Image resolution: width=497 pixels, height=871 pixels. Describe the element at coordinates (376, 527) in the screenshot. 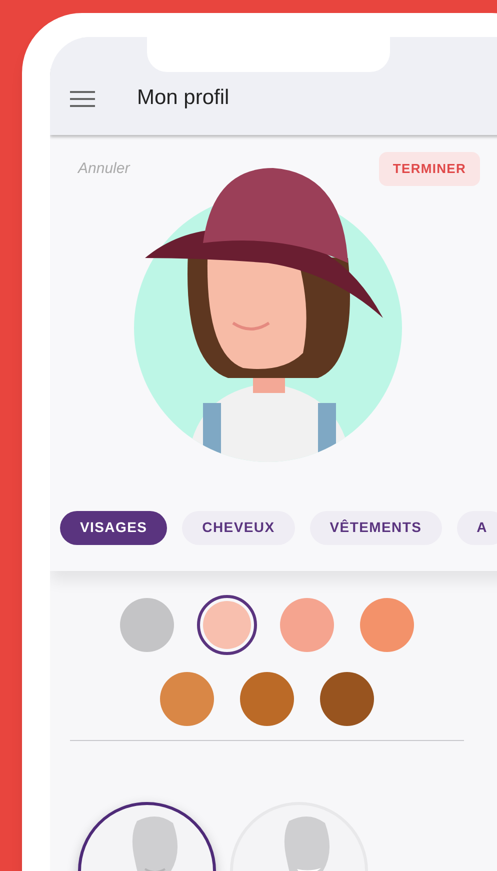

I see `category-tab: VÊTEMENTS` at that location.